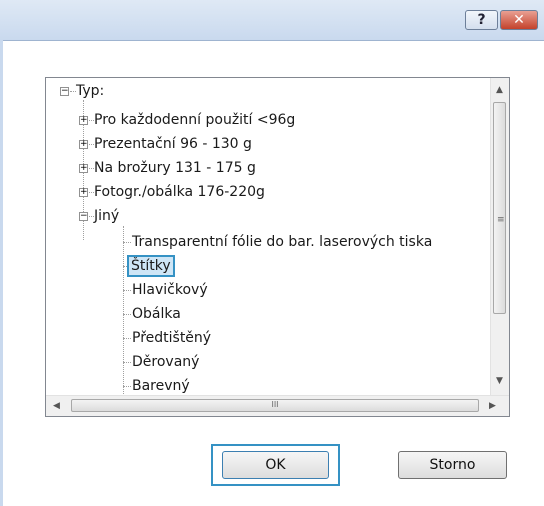 This screenshot has height=506, width=544. I want to click on tree-item-obalka: Obálka, so click(156, 314).